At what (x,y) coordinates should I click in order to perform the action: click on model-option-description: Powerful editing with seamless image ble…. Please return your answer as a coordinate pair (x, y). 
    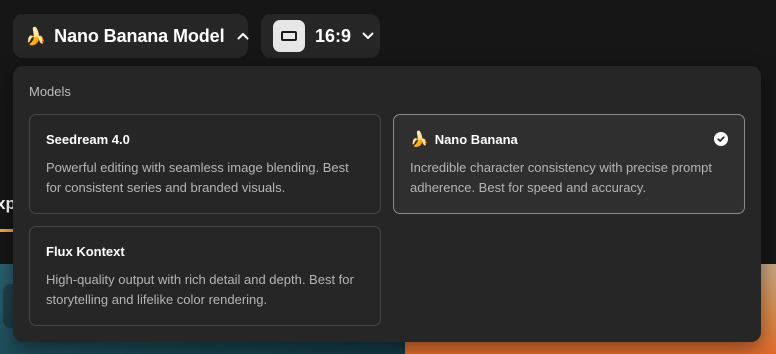
    Looking at the image, I should click on (197, 177).